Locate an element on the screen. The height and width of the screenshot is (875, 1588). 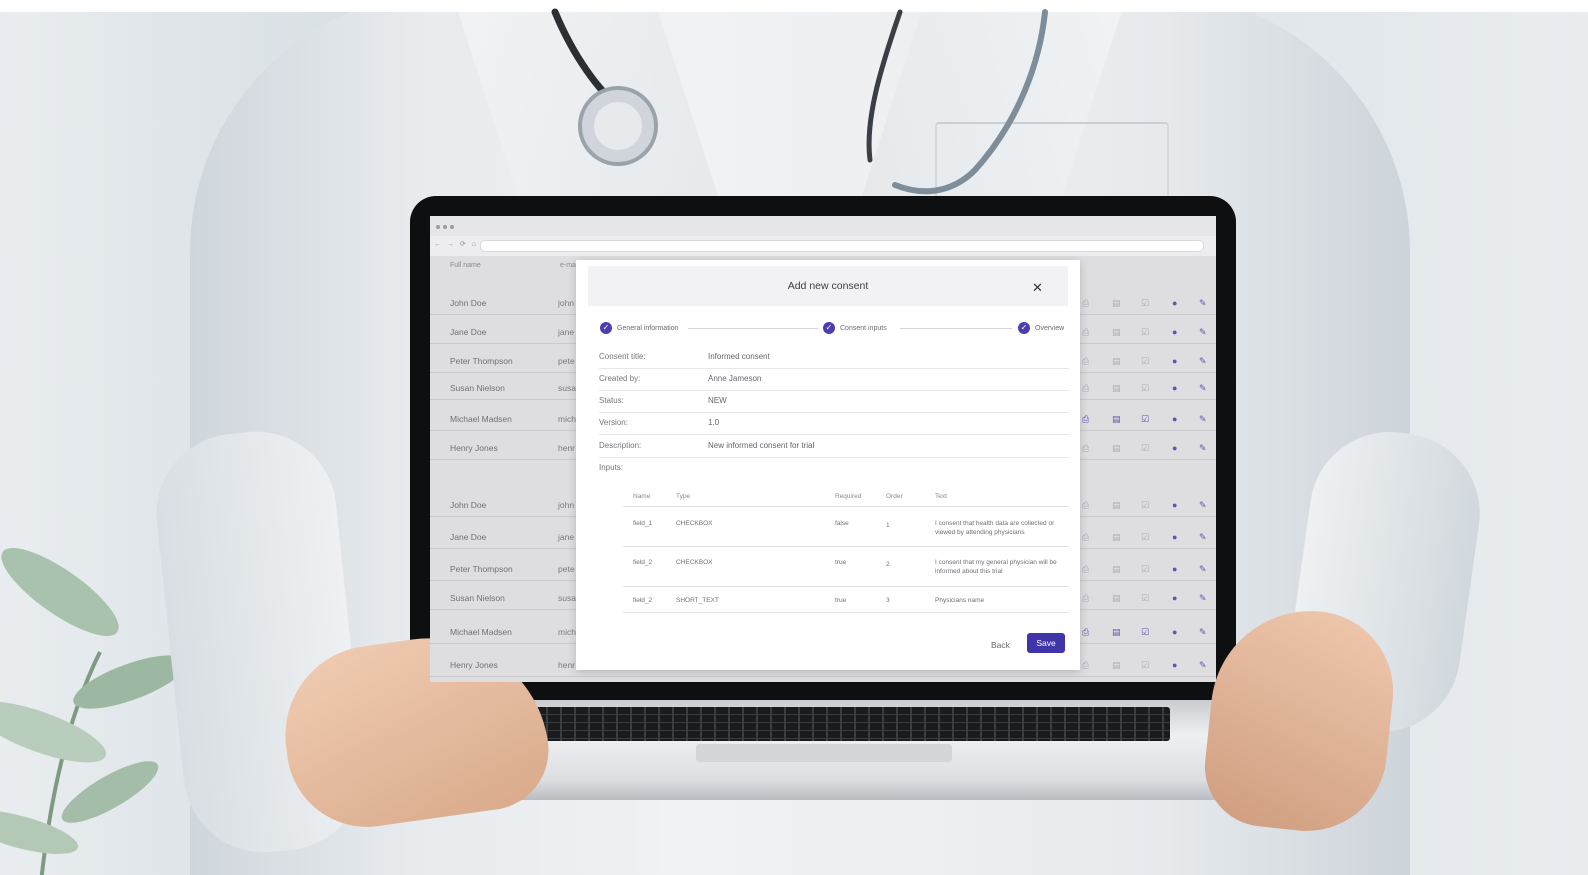
field-label: Version: is located at coordinates (613, 422).